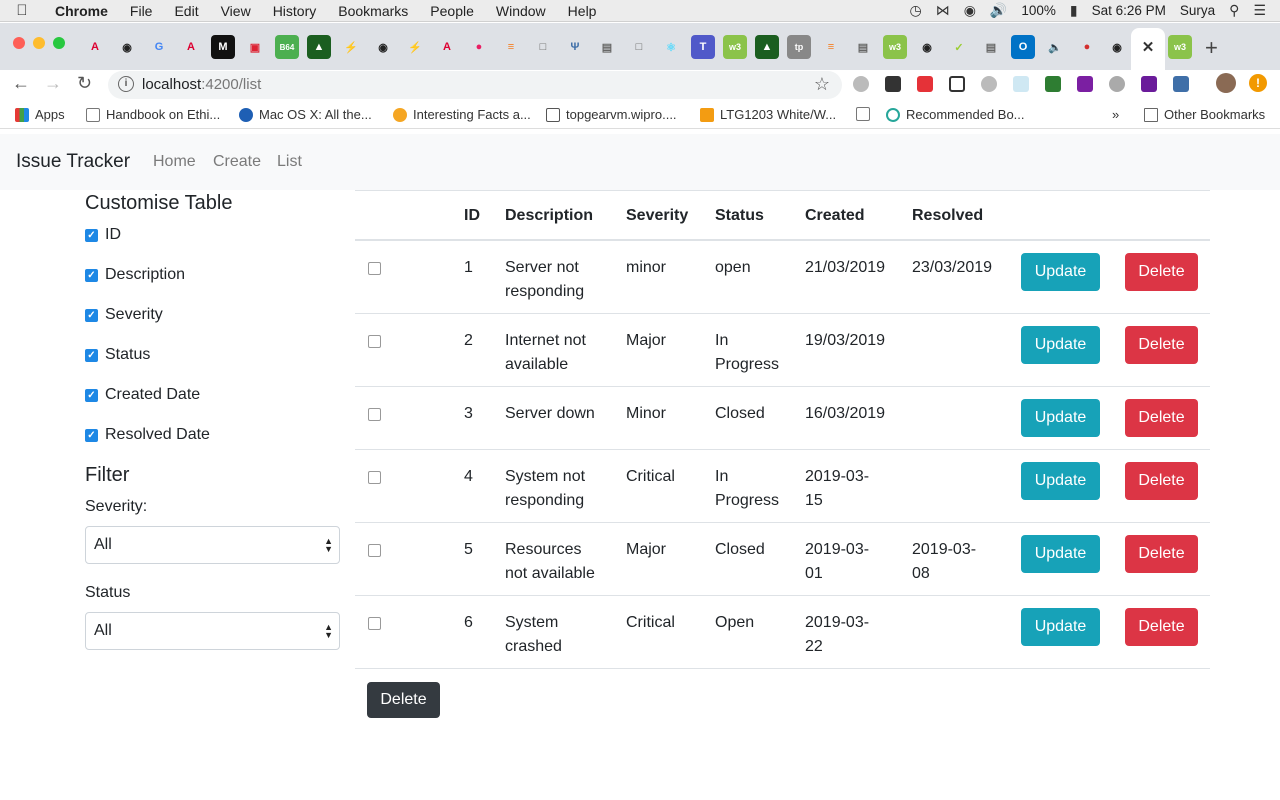 The image size is (1280, 800). I want to click on profile-avatar, so click(1226, 83).